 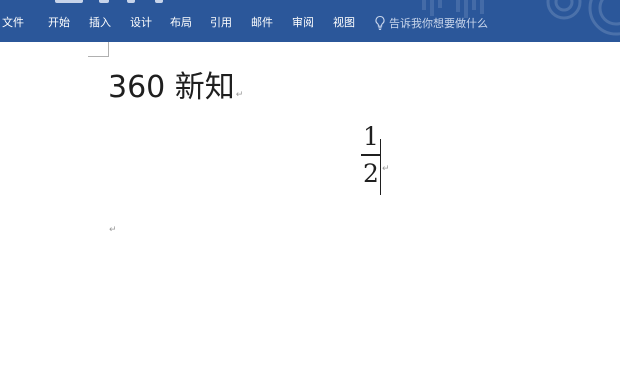 I want to click on tab-references: 引用, so click(x=221, y=23).